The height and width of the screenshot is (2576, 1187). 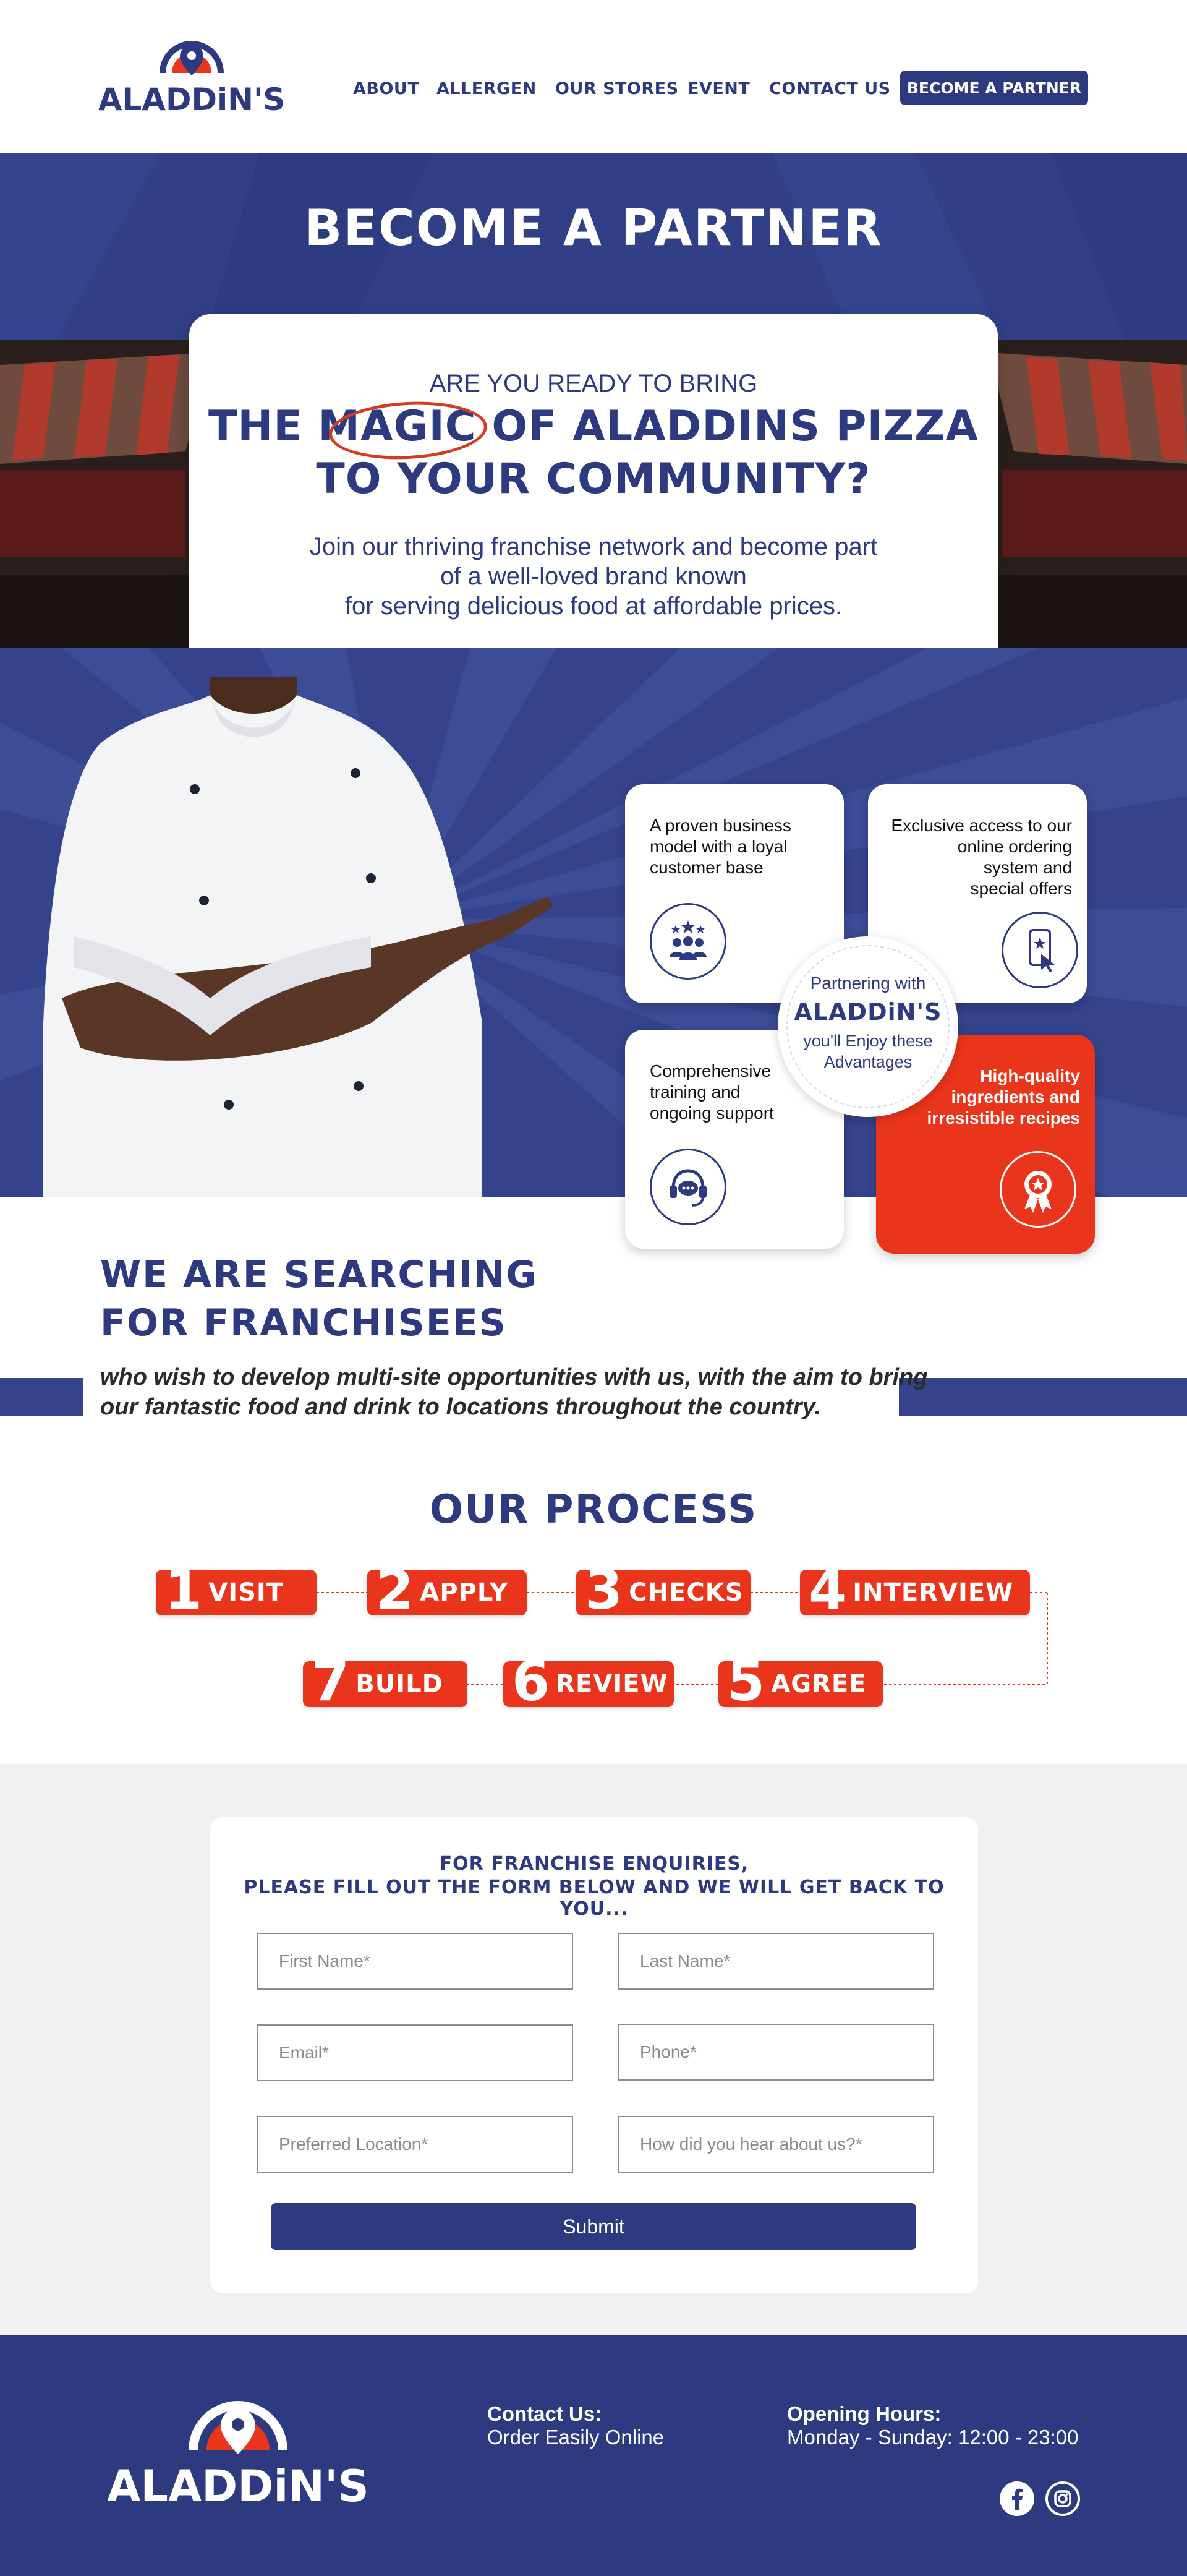 I want to click on badge-text-line3: you'll Enjoy these Advantages, so click(x=868, y=1051).